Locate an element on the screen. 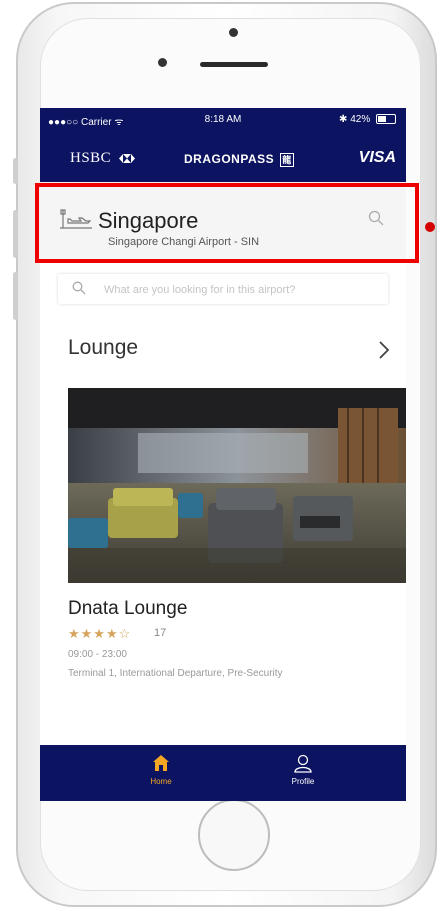 The height and width of the screenshot is (911, 441). rating-filled-stars: ★★★★ is located at coordinates (93, 633).